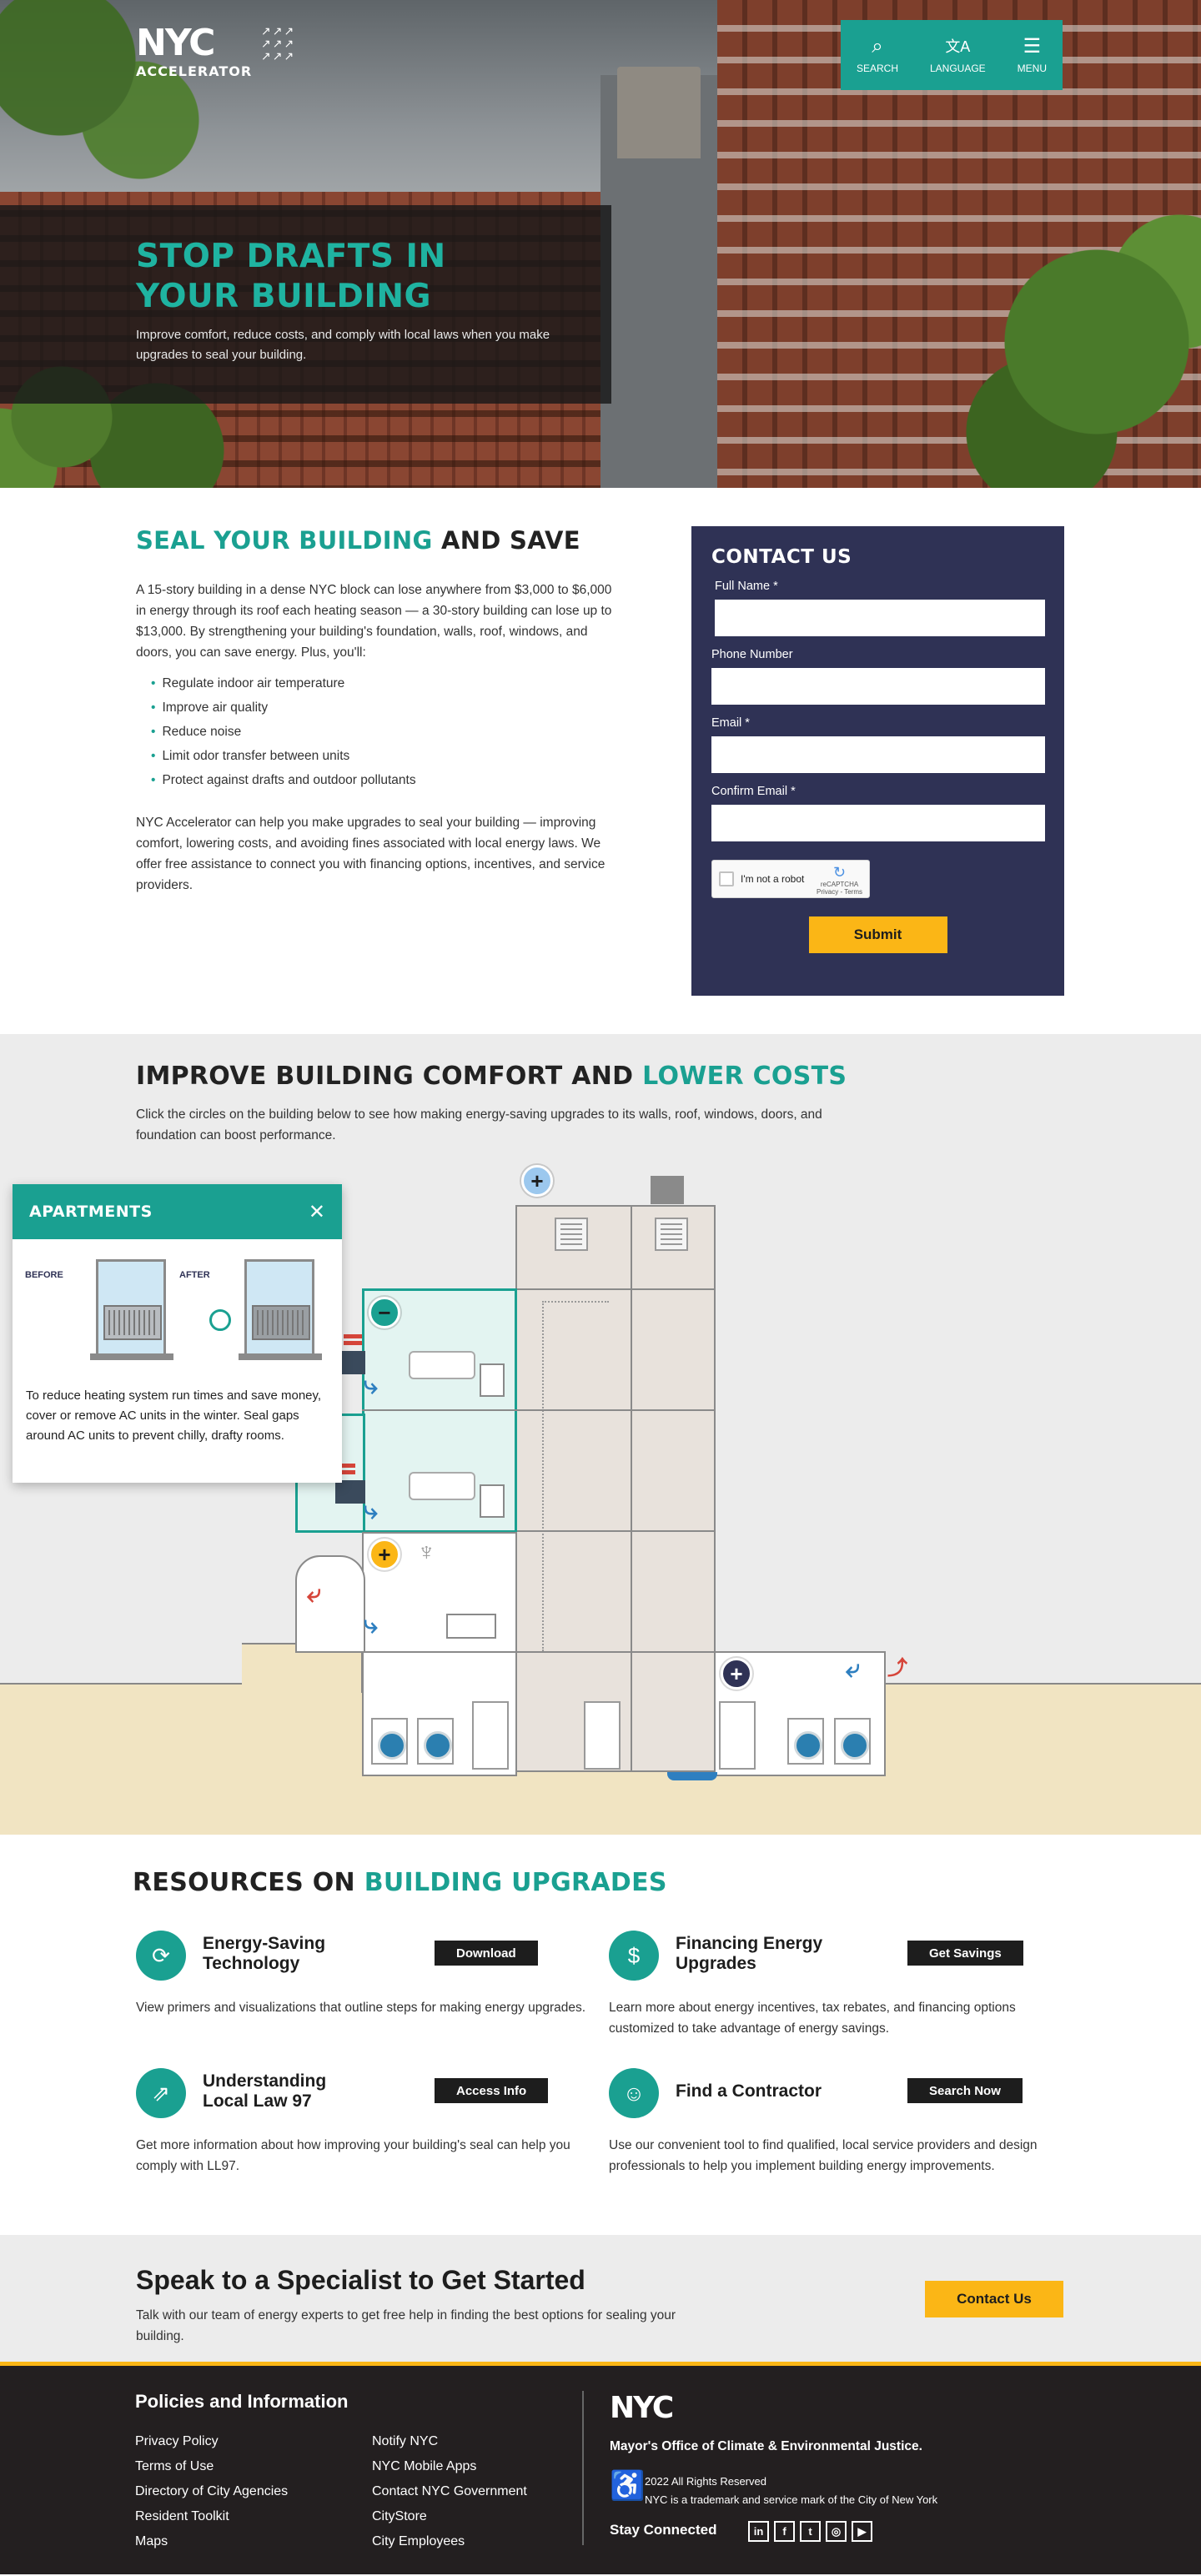 The height and width of the screenshot is (2576, 1201). I want to click on access-info-button: Access Info, so click(492, 2090).